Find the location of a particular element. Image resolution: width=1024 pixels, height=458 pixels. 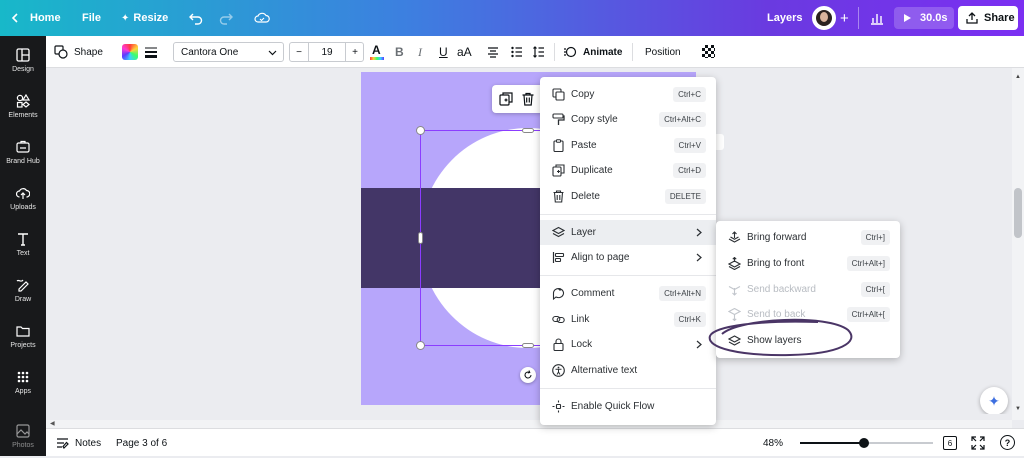

sidebar-item-elements: Elements is located at coordinates (23, 106).